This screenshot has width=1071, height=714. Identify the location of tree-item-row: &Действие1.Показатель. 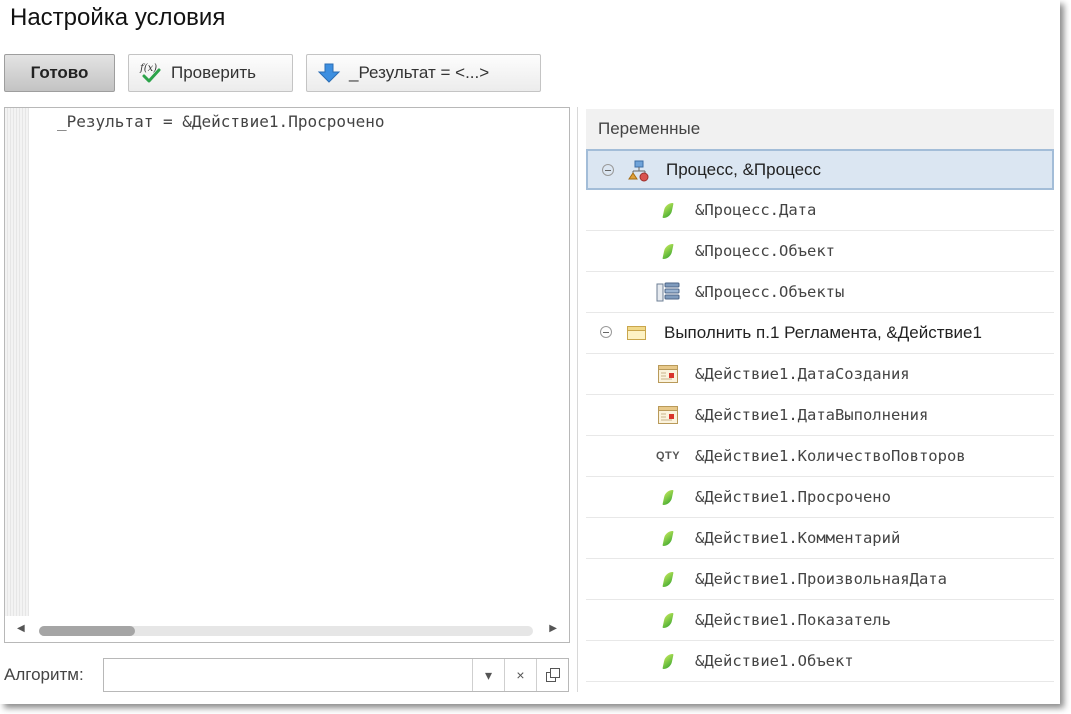
(820, 620).